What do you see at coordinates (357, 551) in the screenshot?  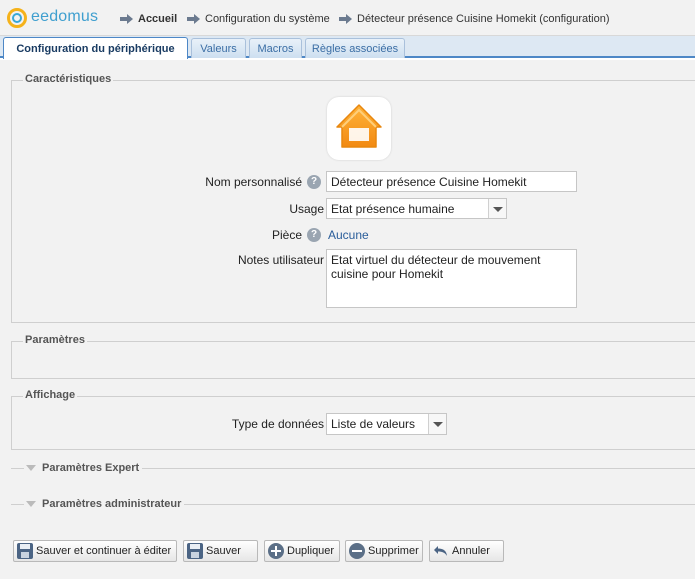 I see `minus-circle-icon` at bounding box center [357, 551].